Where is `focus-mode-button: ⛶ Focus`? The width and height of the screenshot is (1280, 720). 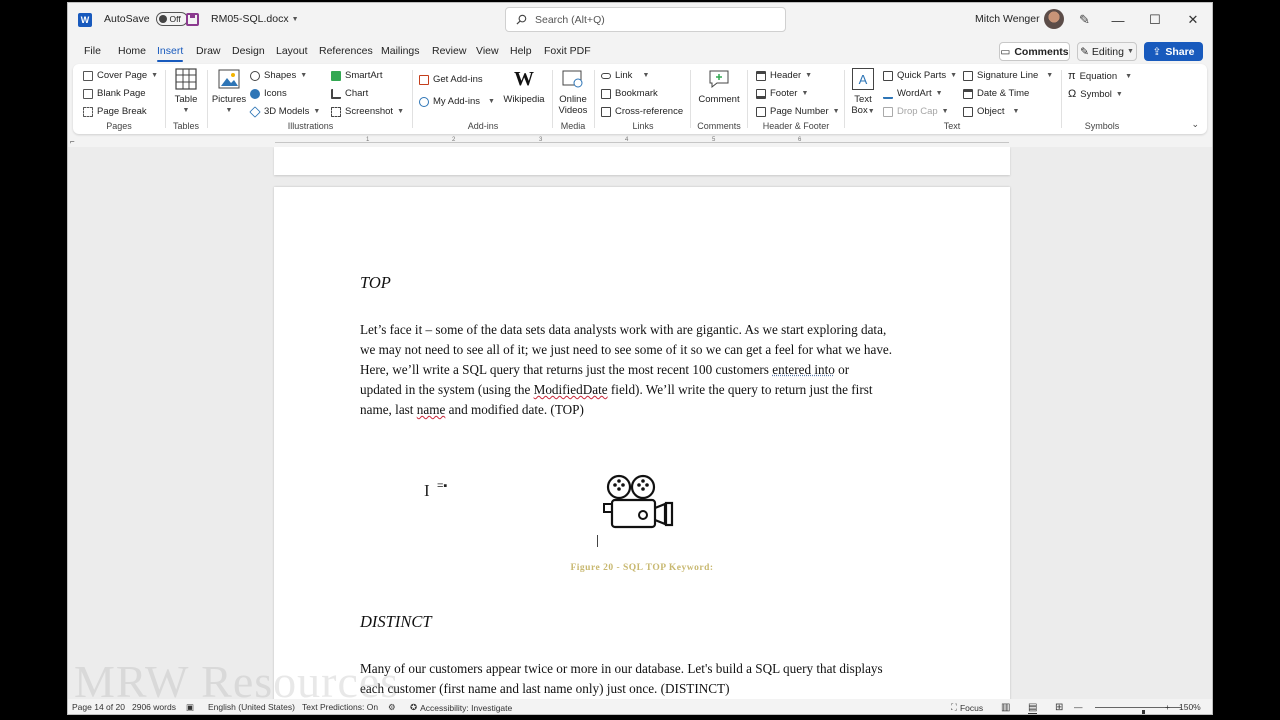 focus-mode-button: ⛶ Focus is located at coordinates (967, 707).